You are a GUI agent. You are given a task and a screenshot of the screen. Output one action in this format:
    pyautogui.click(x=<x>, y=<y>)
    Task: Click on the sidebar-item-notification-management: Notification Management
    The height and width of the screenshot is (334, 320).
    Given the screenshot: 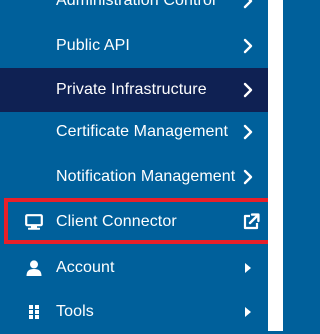 What is the action you would take?
    pyautogui.click(x=134, y=177)
    